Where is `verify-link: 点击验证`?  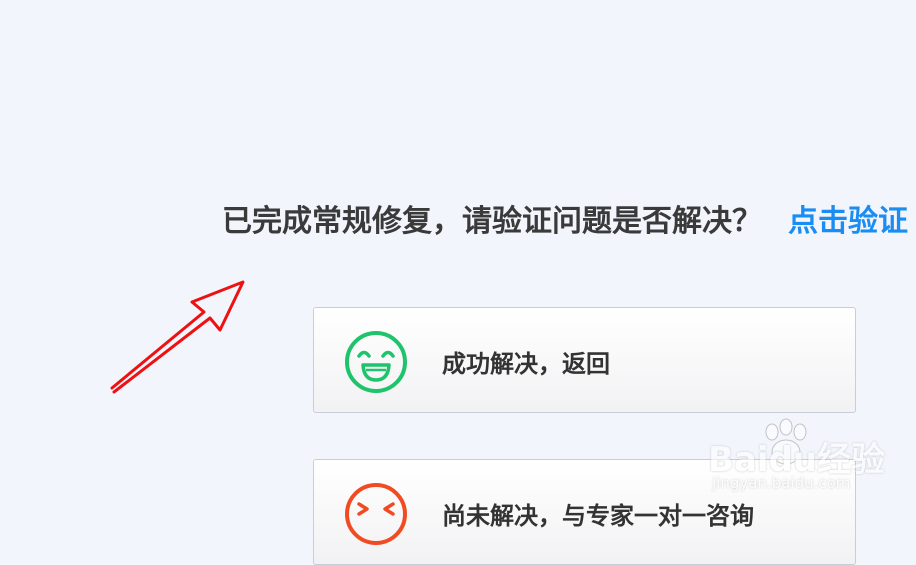 verify-link: 点击验证 is located at coordinates (848, 221).